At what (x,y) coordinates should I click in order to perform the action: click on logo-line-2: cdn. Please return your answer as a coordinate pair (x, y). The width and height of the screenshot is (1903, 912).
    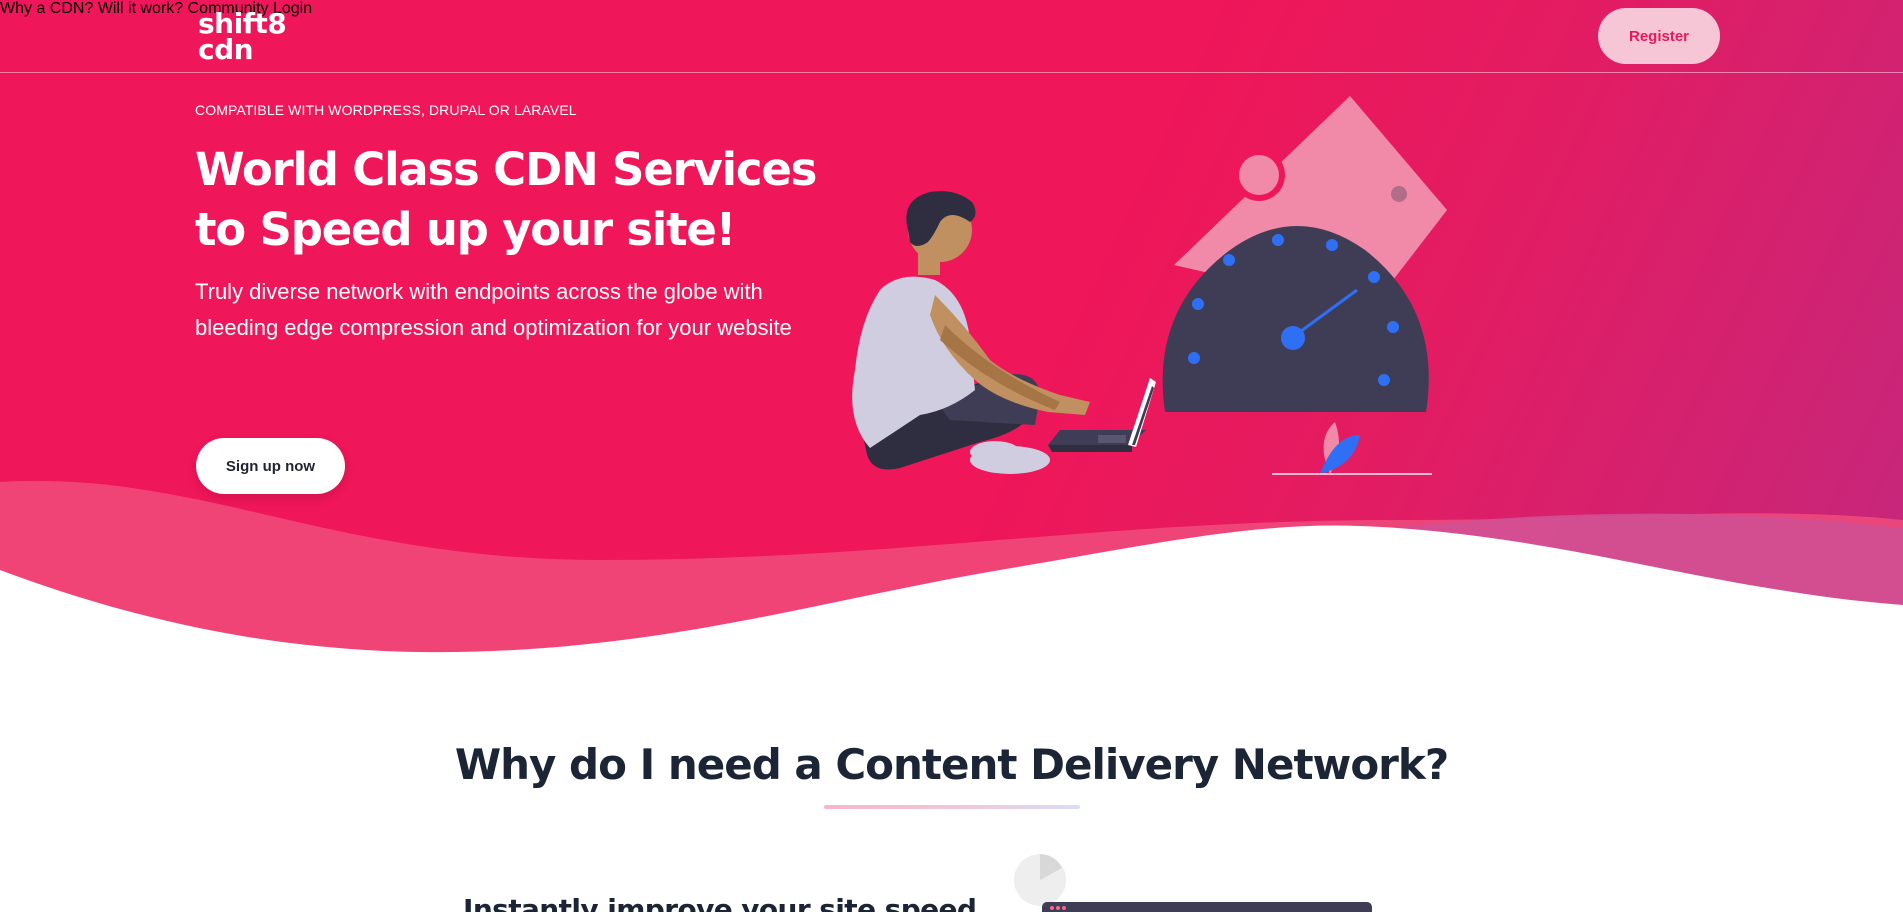
    Looking at the image, I should click on (226, 49).